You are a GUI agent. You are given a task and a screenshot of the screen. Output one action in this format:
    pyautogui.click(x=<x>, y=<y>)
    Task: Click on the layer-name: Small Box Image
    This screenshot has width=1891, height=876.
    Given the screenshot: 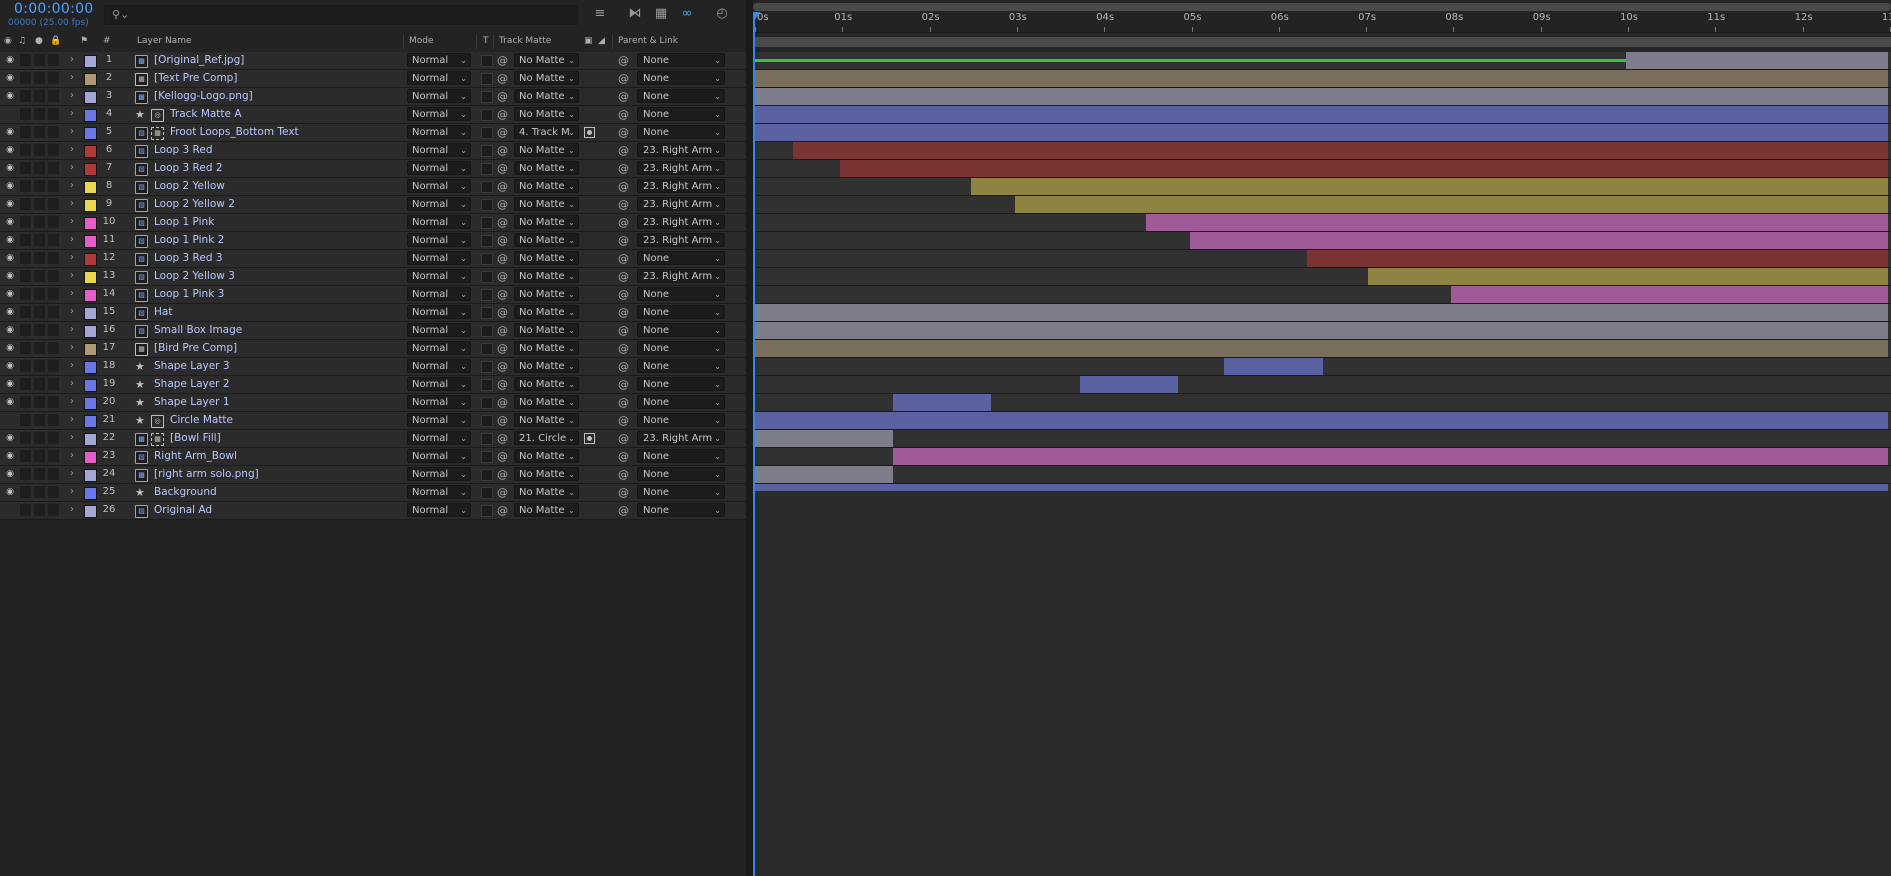 What is the action you would take?
    pyautogui.click(x=198, y=330)
    